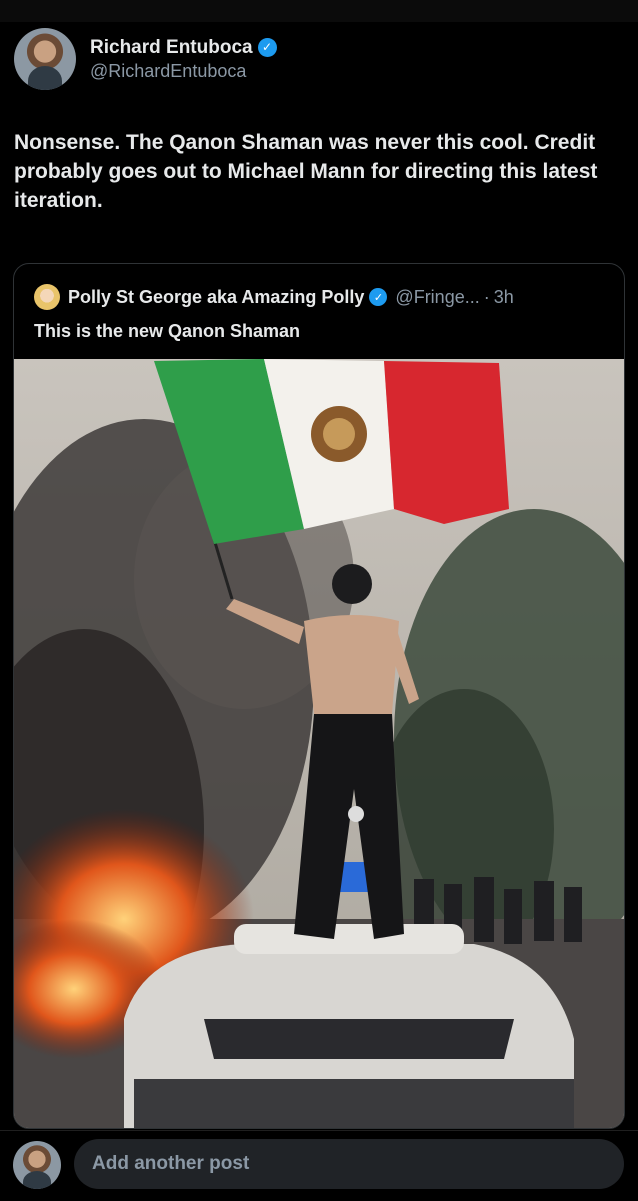 The height and width of the screenshot is (1201, 638). I want to click on post-header: Richard Entuboca ✓ @RichardEntuboca, so click(145, 59).